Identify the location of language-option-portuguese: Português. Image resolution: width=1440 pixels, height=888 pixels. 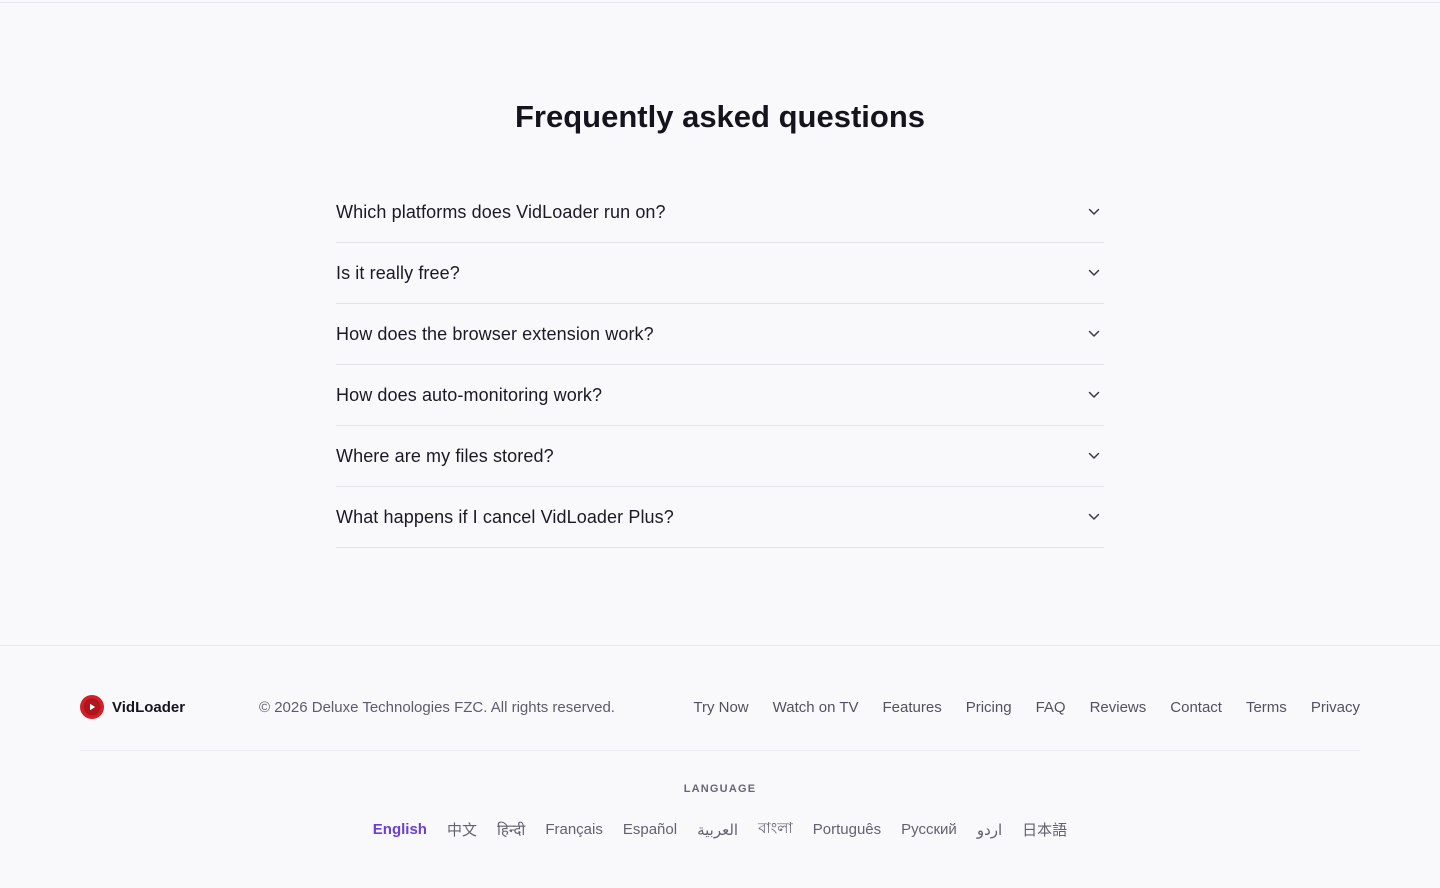
(847, 829).